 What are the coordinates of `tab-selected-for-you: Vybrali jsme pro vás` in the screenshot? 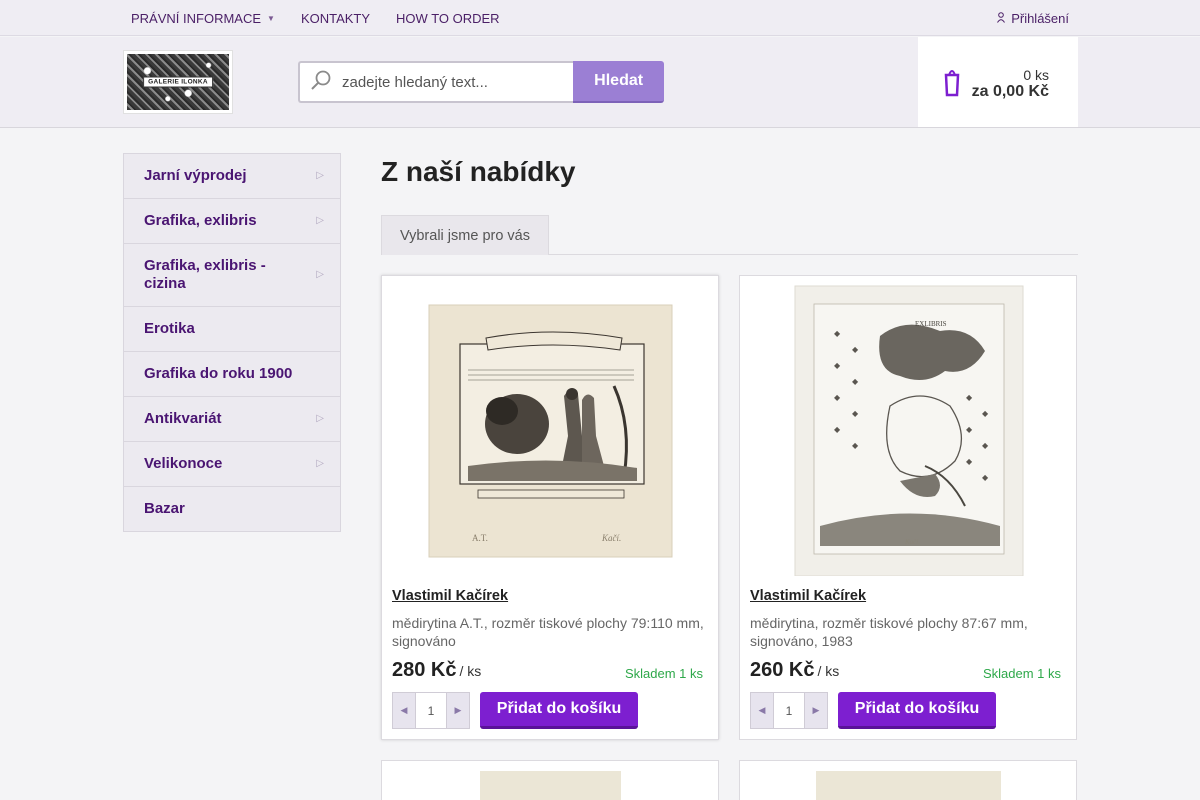 It's located at (465, 235).